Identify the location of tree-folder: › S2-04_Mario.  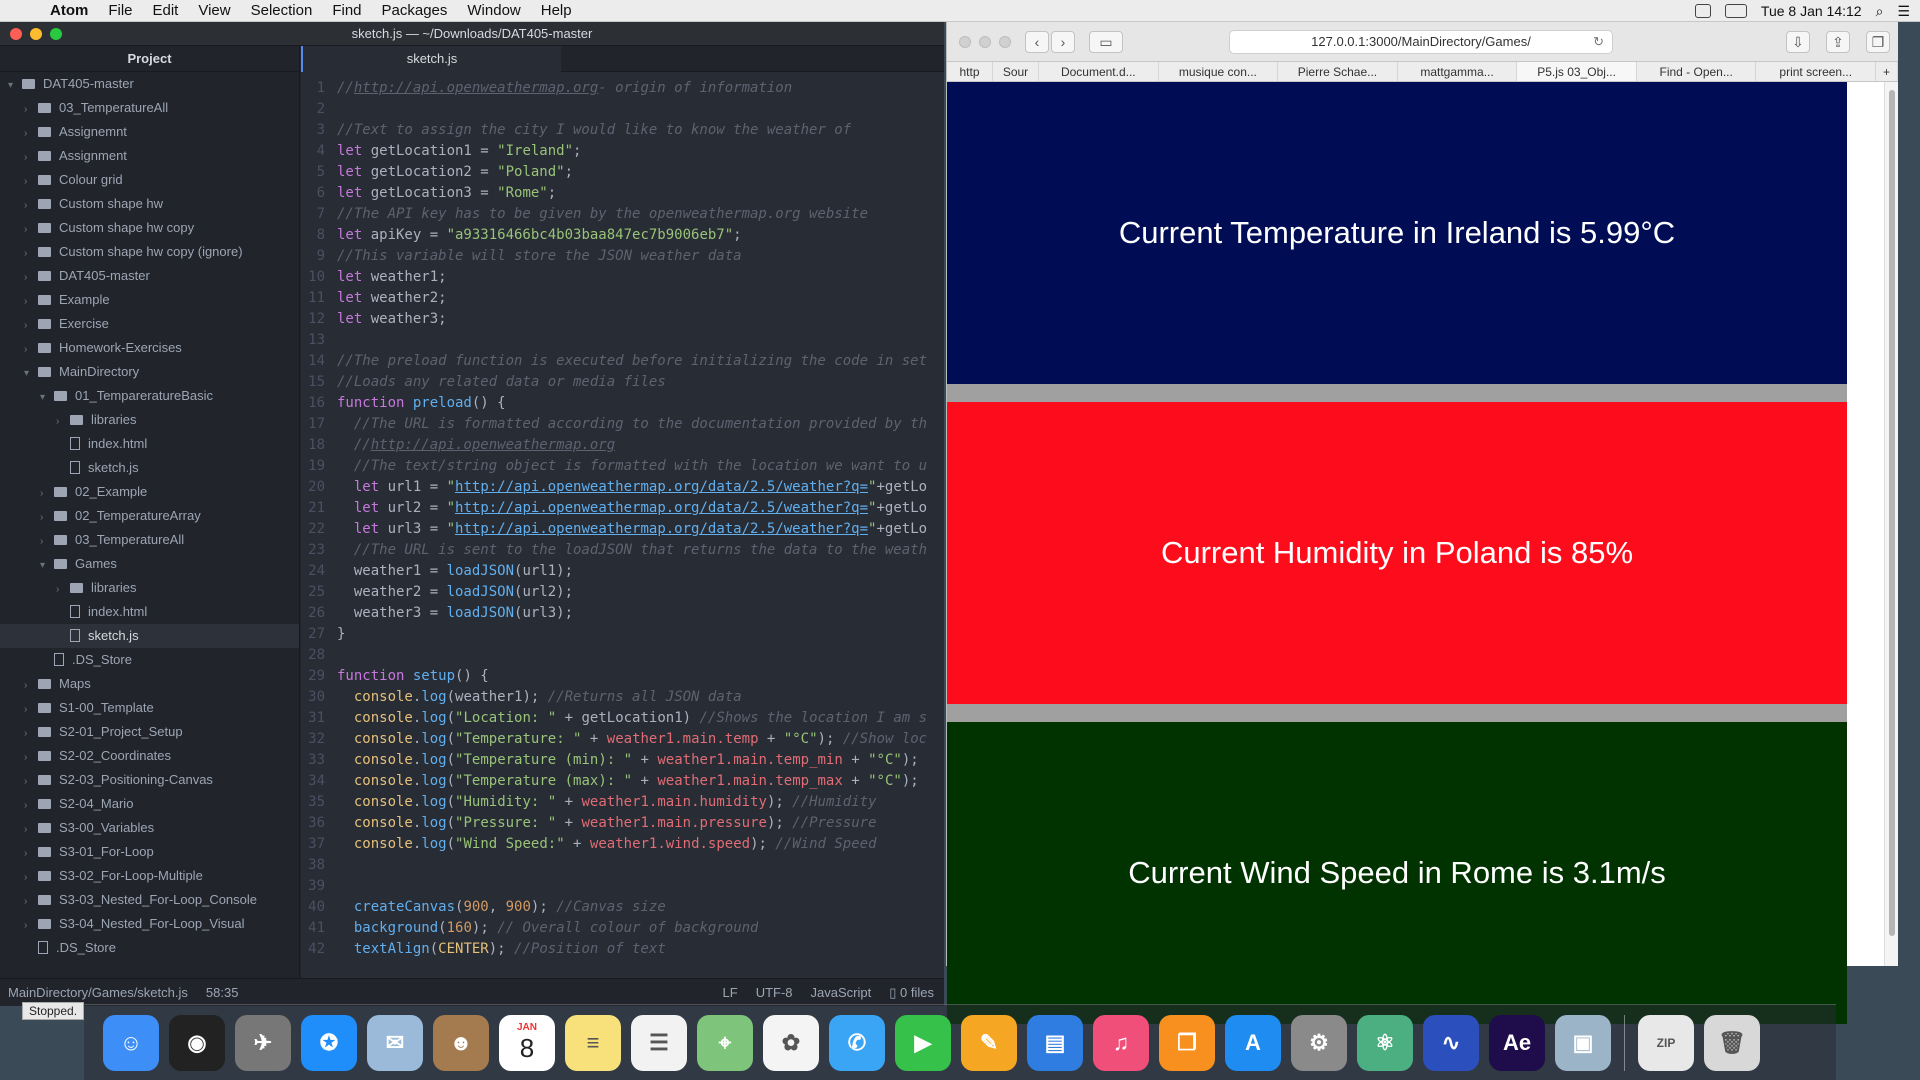
(149, 804).